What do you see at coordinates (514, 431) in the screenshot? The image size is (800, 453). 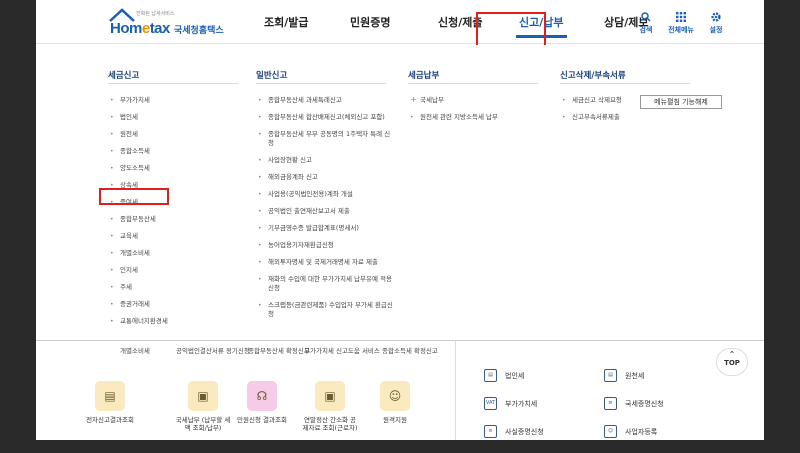 I see `link-fact-certificate: ≡ 사실증명신청` at bounding box center [514, 431].